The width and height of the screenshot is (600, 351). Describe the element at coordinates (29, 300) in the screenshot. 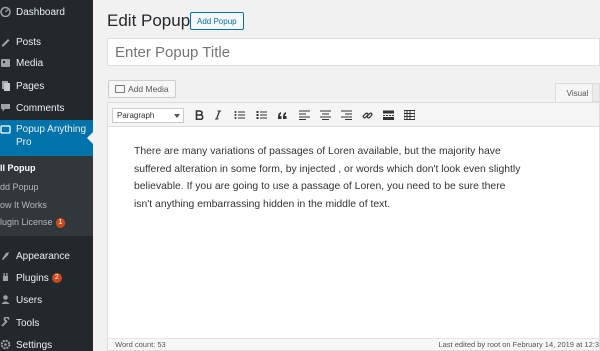

I see `sidebar-item-label: Users` at that location.